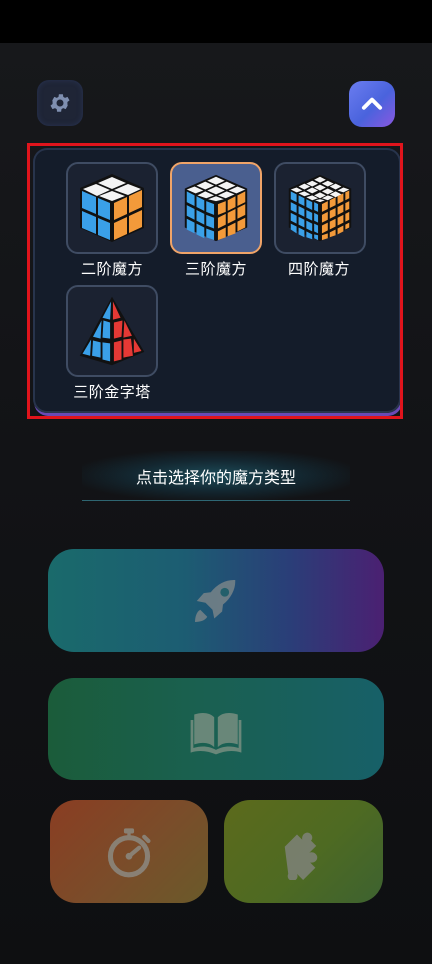 This screenshot has width=432, height=964. Describe the element at coordinates (112, 392) in the screenshot. I see `cube-label-pyramid: 三阶金字塔` at that location.